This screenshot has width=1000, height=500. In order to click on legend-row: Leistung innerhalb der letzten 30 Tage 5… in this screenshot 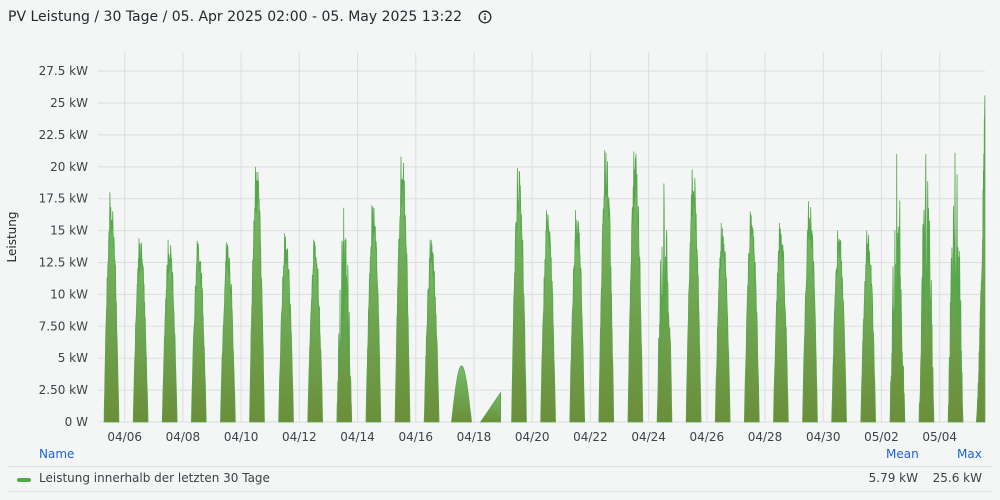, I will do `click(500, 479)`.